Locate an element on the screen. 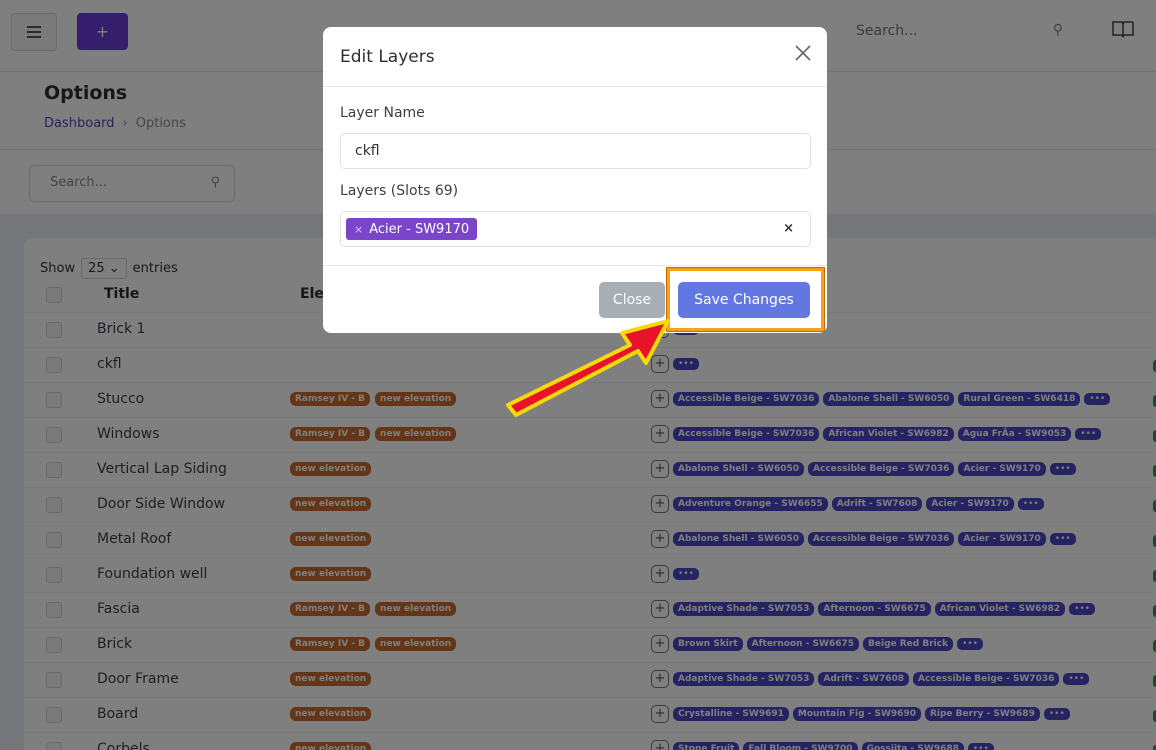  layer-name-input: ckfl is located at coordinates (575, 151).